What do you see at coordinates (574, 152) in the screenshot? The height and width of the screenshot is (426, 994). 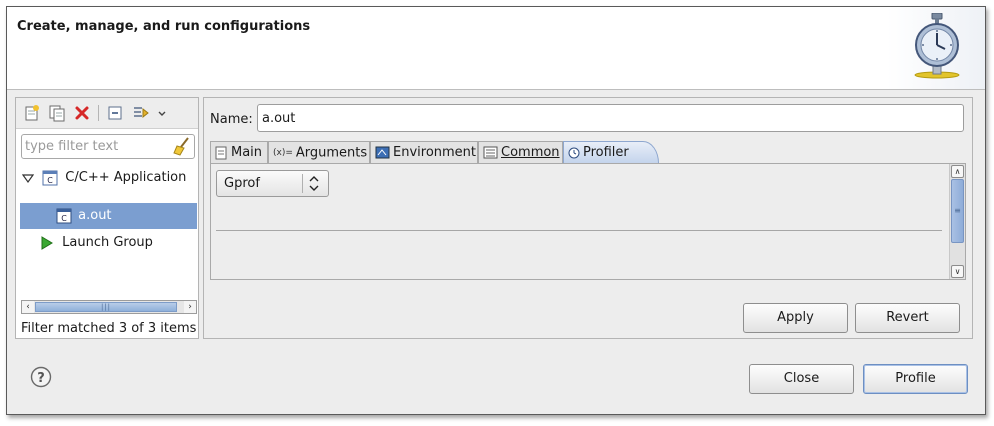 I see `clock-icon` at bounding box center [574, 152].